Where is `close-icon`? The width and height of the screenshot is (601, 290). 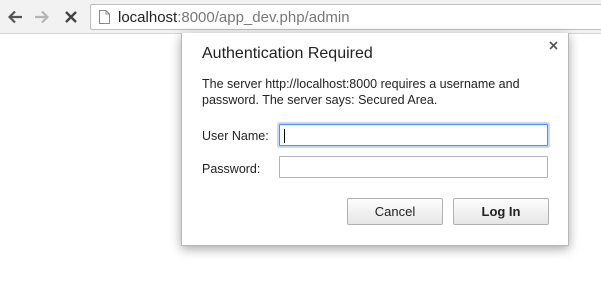
close-icon is located at coordinates (553, 45).